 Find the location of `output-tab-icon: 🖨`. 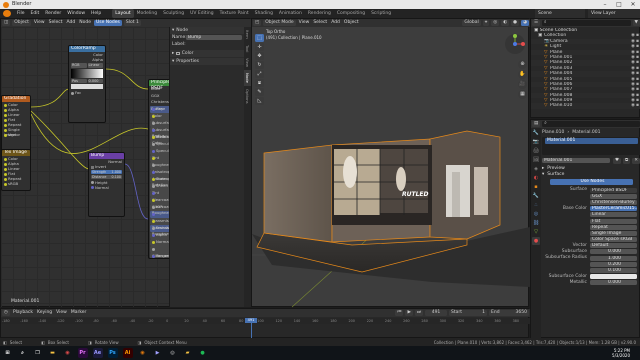

output-tab-icon: 🖨 is located at coordinates (536, 151).